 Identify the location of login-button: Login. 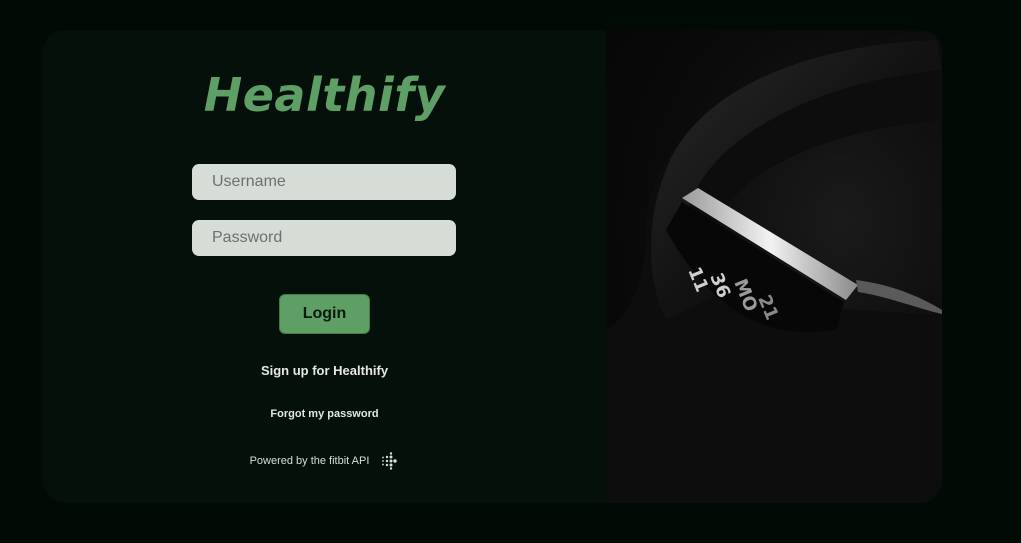
(324, 314).